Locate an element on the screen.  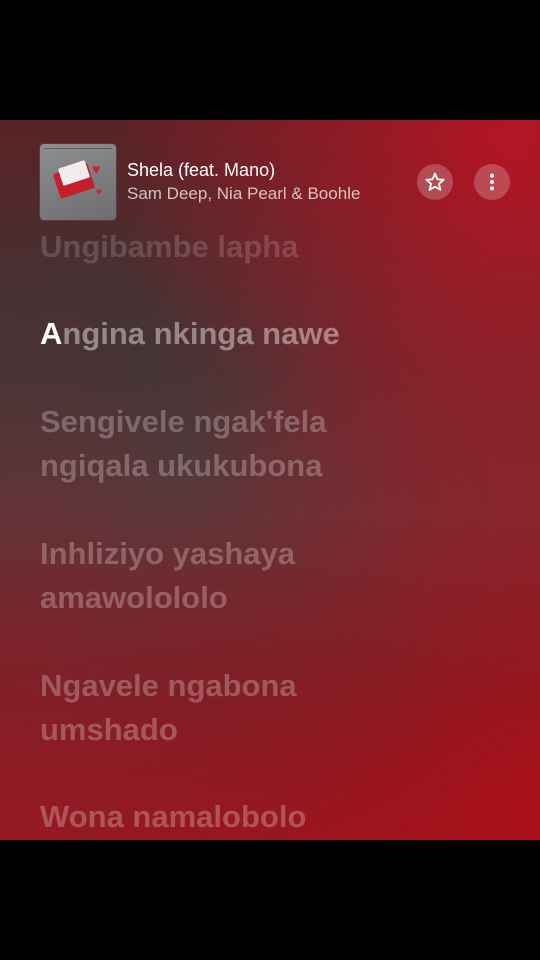
more-options-button is located at coordinates (492, 182).